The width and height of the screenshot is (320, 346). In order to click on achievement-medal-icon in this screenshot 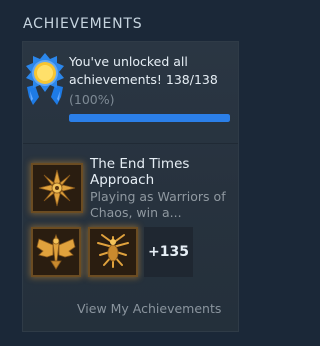, I will do `click(45, 81)`.